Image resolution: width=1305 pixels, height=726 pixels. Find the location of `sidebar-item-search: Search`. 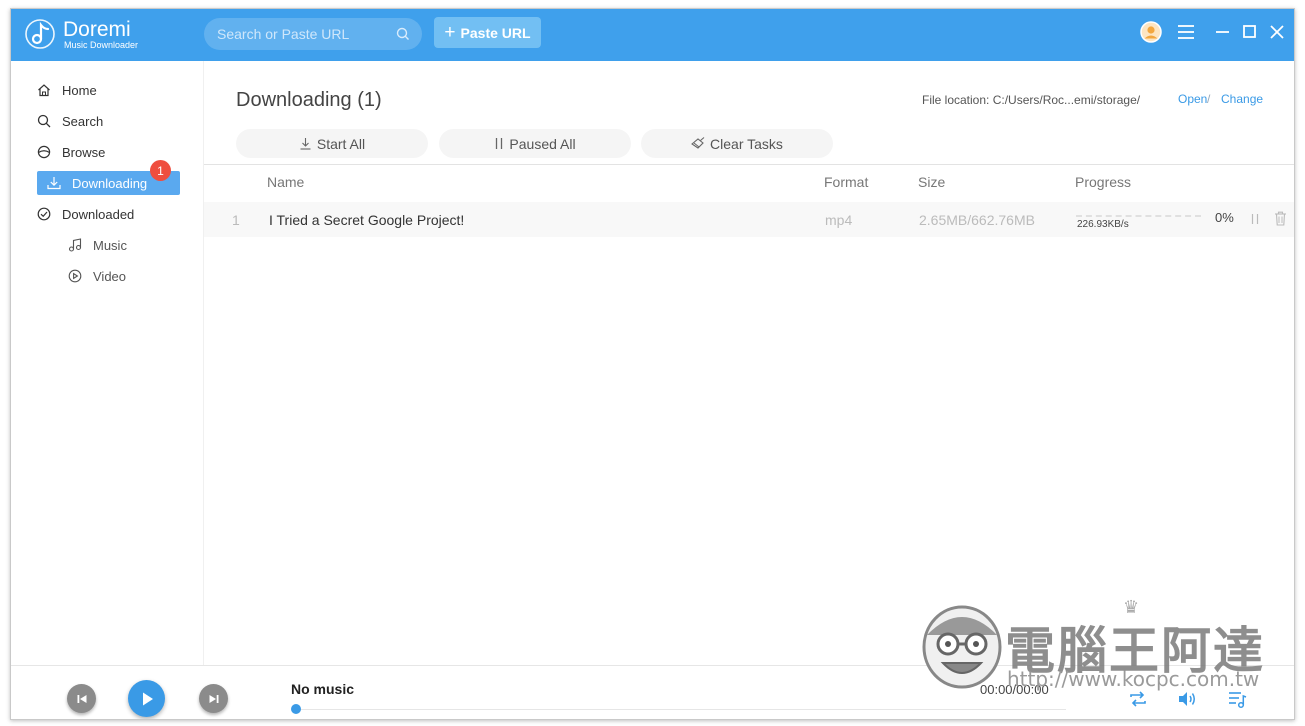

sidebar-item-search: Search is located at coordinates (70, 121).